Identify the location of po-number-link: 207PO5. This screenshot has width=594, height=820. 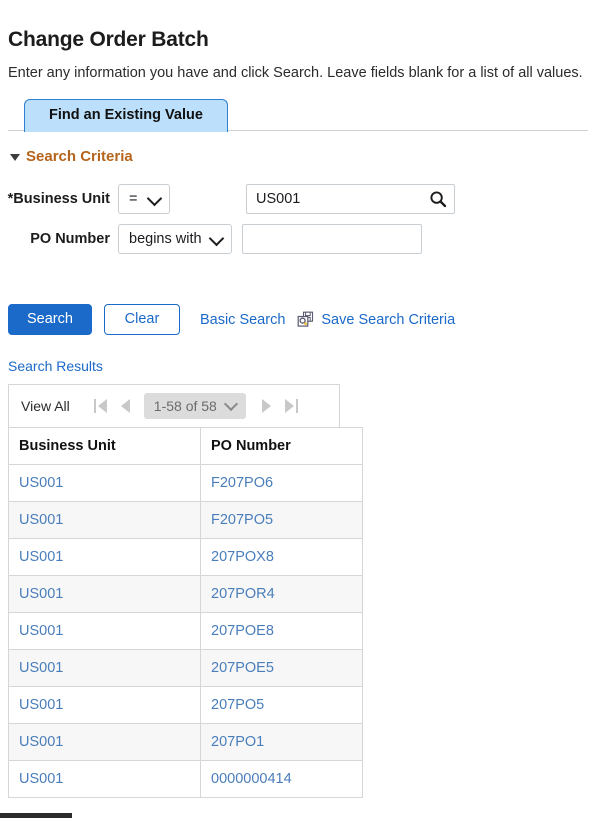
(237, 705).